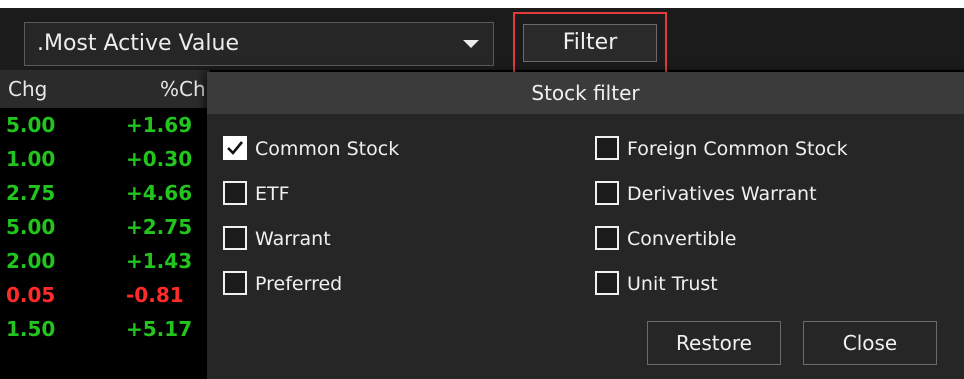  I want to click on cell-chg: 2.75, so click(31, 193).